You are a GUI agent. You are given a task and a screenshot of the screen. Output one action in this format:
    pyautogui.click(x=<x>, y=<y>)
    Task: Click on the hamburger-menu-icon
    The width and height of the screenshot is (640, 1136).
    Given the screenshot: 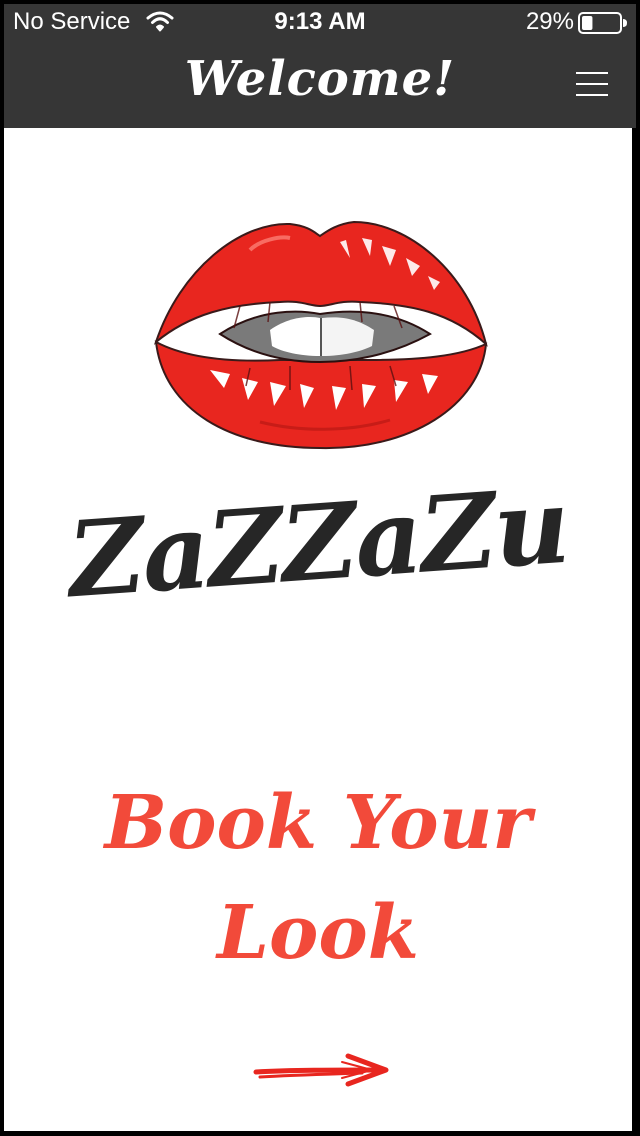 What is the action you would take?
    pyautogui.click(x=592, y=84)
    